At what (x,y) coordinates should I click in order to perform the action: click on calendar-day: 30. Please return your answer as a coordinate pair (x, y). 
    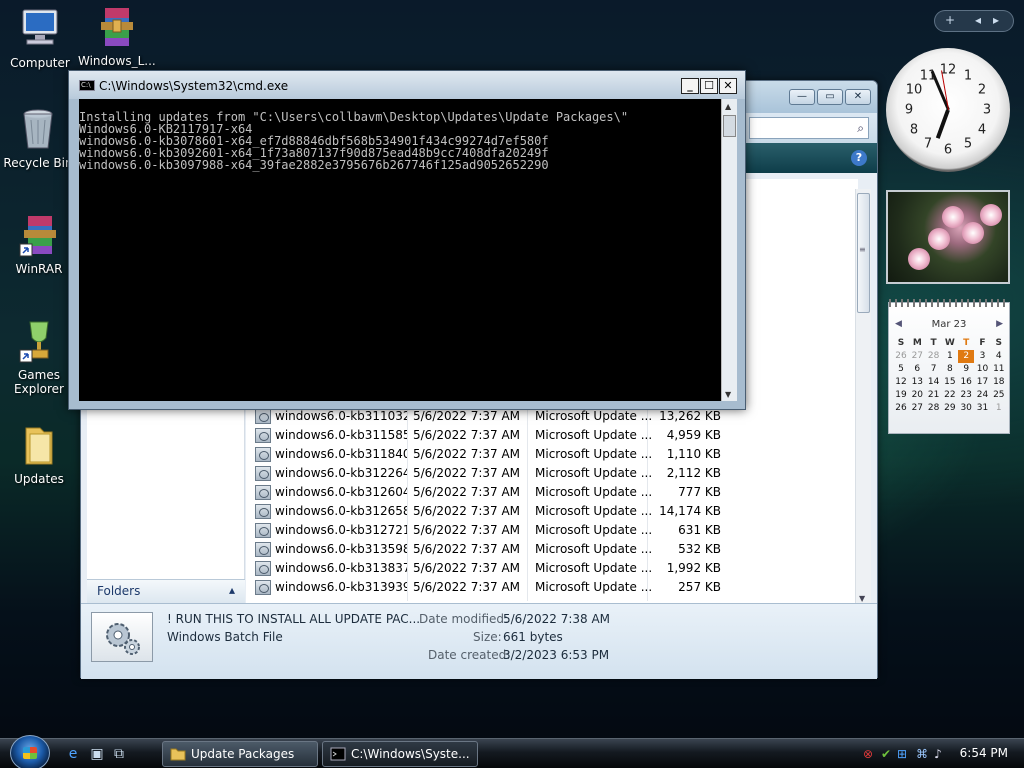
    Looking at the image, I should click on (966, 408).